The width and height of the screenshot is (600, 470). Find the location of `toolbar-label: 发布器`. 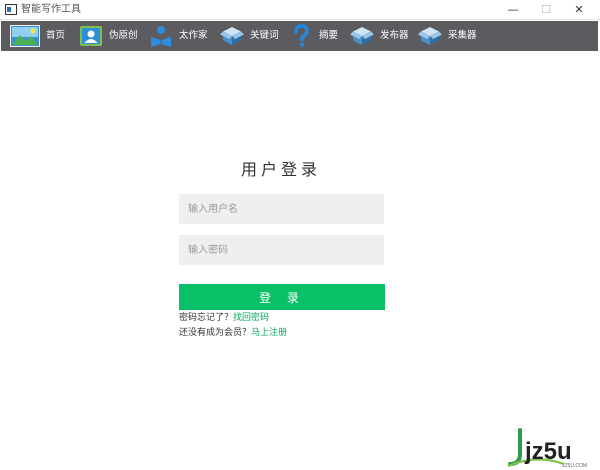

toolbar-label: 发布器 is located at coordinates (394, 36).